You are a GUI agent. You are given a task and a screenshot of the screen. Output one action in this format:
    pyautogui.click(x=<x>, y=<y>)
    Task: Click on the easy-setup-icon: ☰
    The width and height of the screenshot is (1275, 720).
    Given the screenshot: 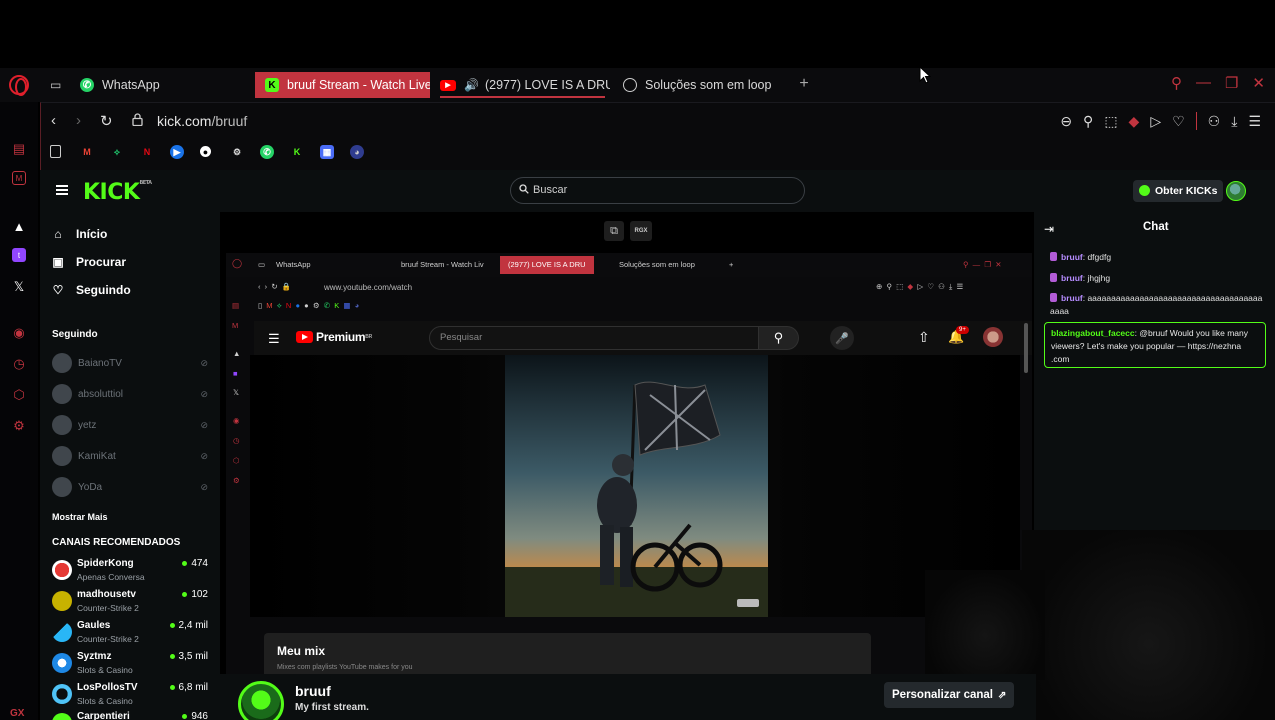 What is the action you would take?
    pyautogui.click(x=1254, y=121)
    